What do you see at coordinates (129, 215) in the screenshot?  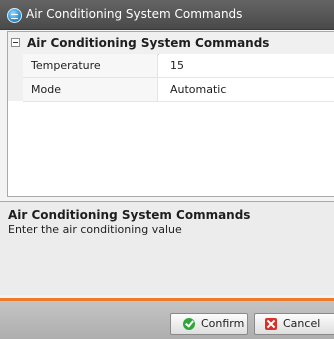 I see `description-title: Air Conditioning System Commands` at bounding box center [129, 215].